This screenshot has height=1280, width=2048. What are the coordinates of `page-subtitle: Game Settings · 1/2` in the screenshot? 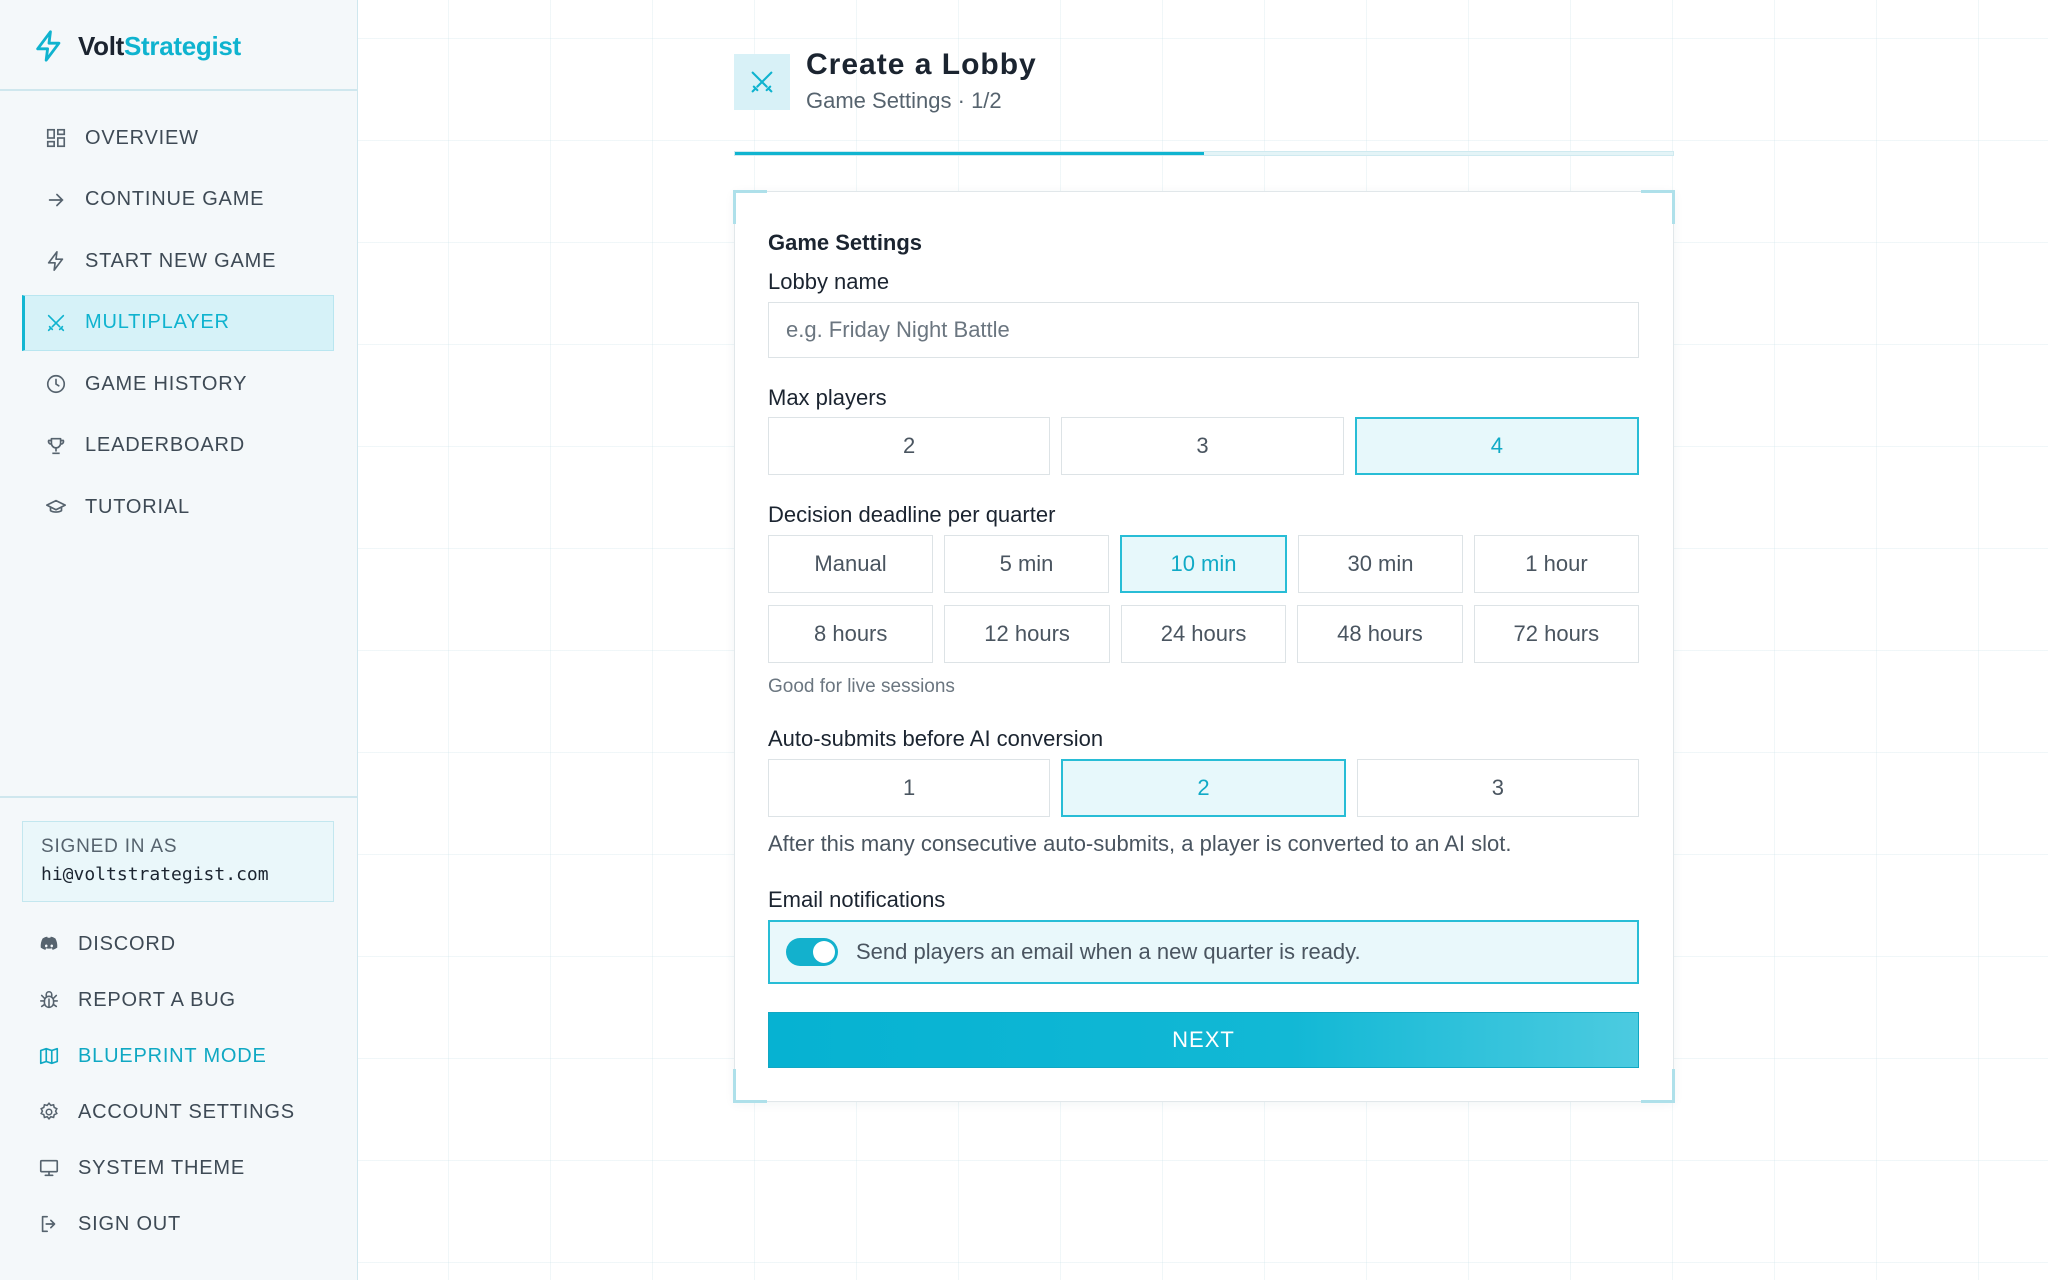 It's located at (904, 100).